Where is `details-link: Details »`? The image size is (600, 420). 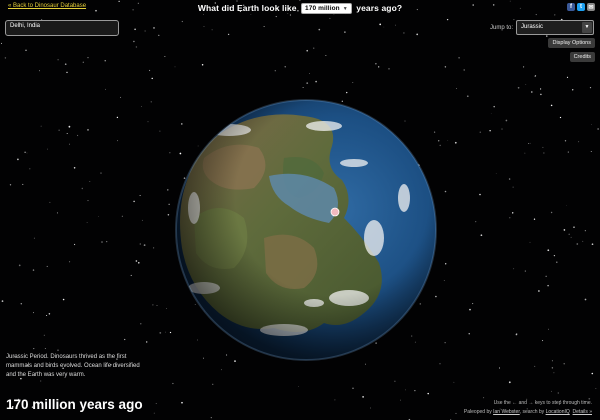
details-link: Details » is located at coordinates (582, 412).